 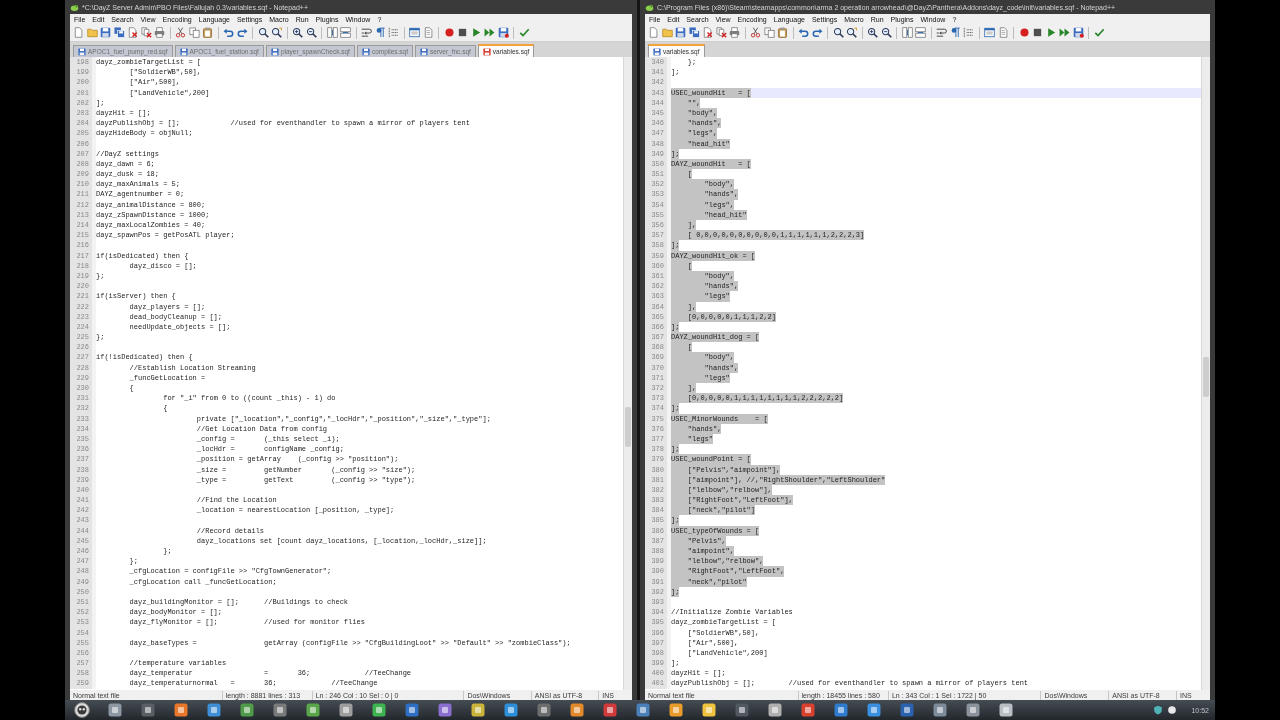 What do you see at coordinates (1172, 710) in the screenshot?
I see `tray-circle-icon` at bounding box center [1172, 710].